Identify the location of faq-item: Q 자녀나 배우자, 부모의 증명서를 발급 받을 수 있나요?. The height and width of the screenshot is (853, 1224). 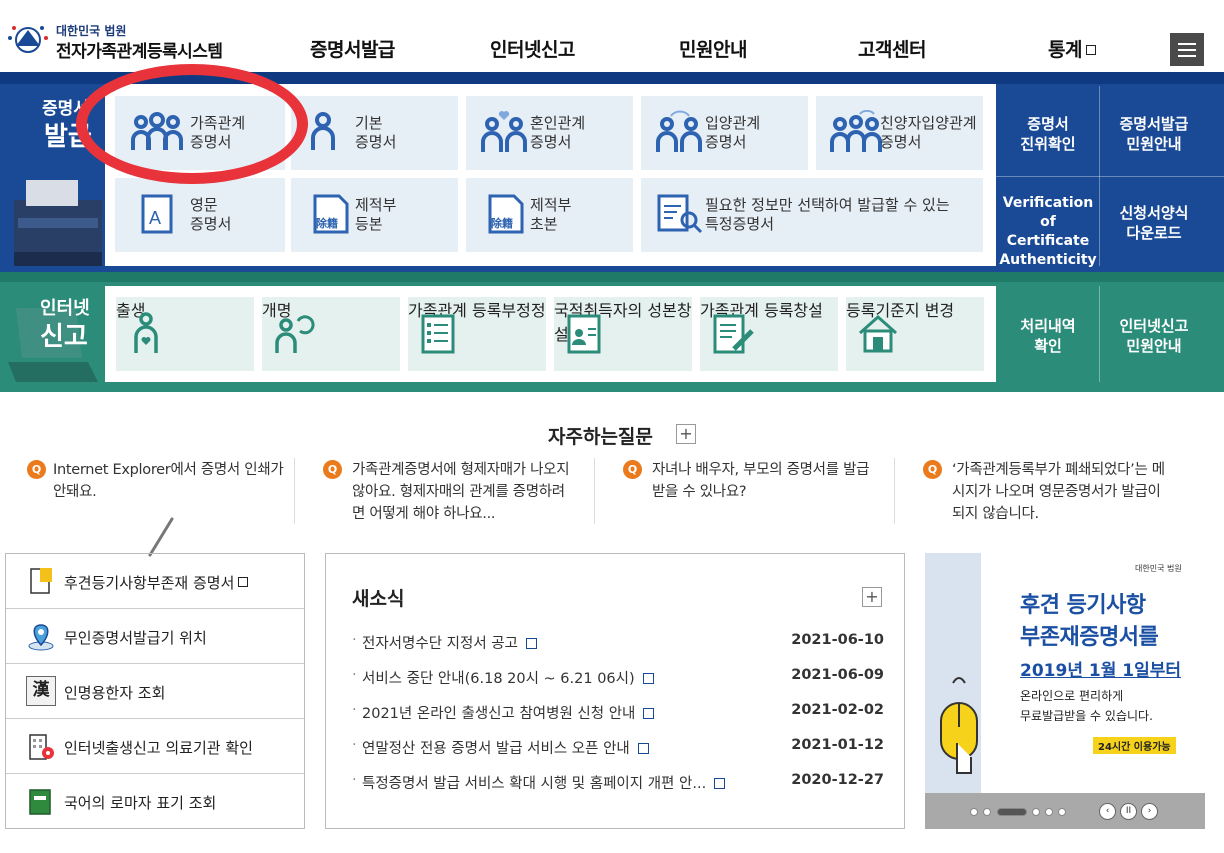
(750, 491).